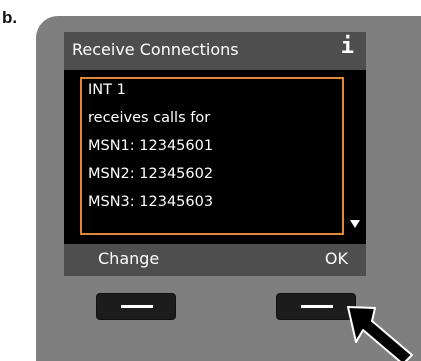  I want to click on line-int: INT 1, so click(107, 90).